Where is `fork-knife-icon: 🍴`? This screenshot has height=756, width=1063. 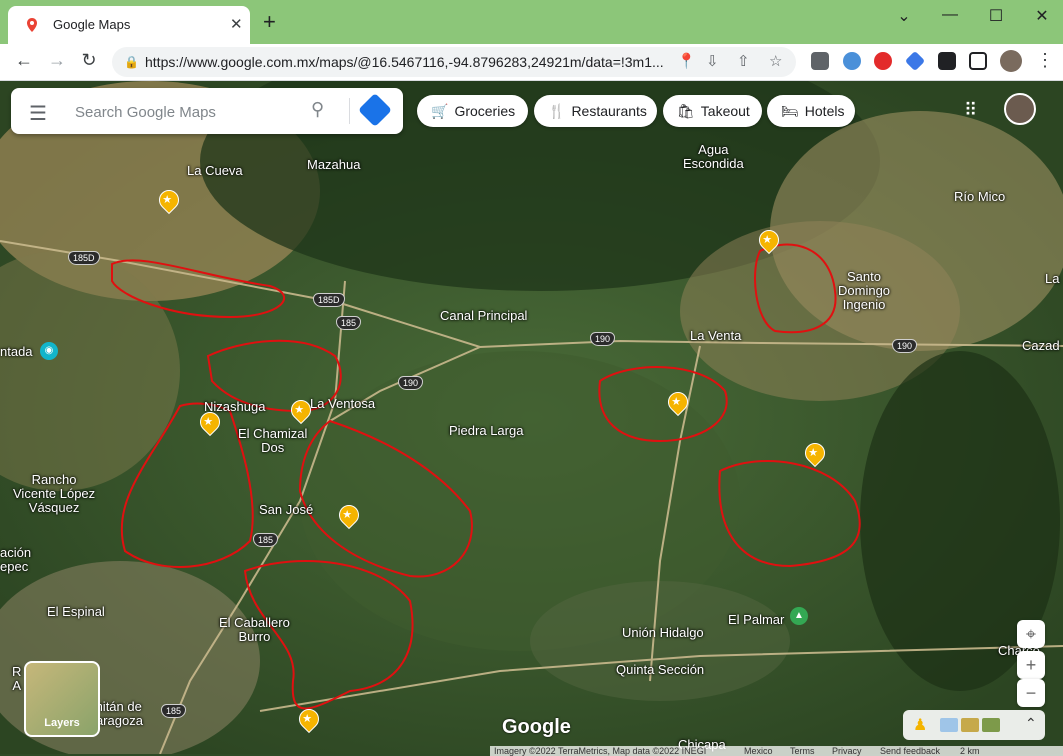
fork-knife-icon: 🍴 is located at coordinates (557, 110).